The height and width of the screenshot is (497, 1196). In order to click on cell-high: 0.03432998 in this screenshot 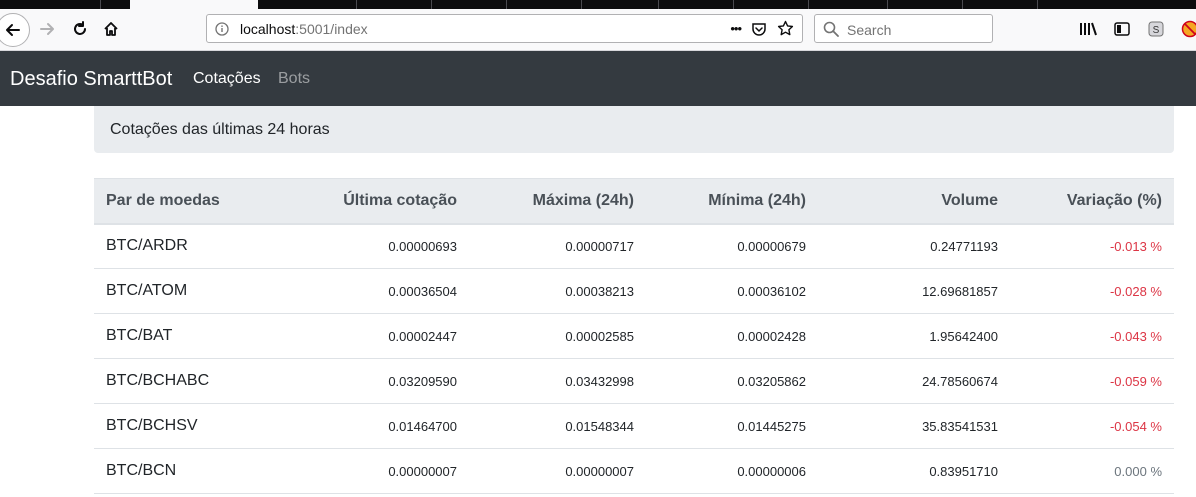, I will do `click(599, 381)`.